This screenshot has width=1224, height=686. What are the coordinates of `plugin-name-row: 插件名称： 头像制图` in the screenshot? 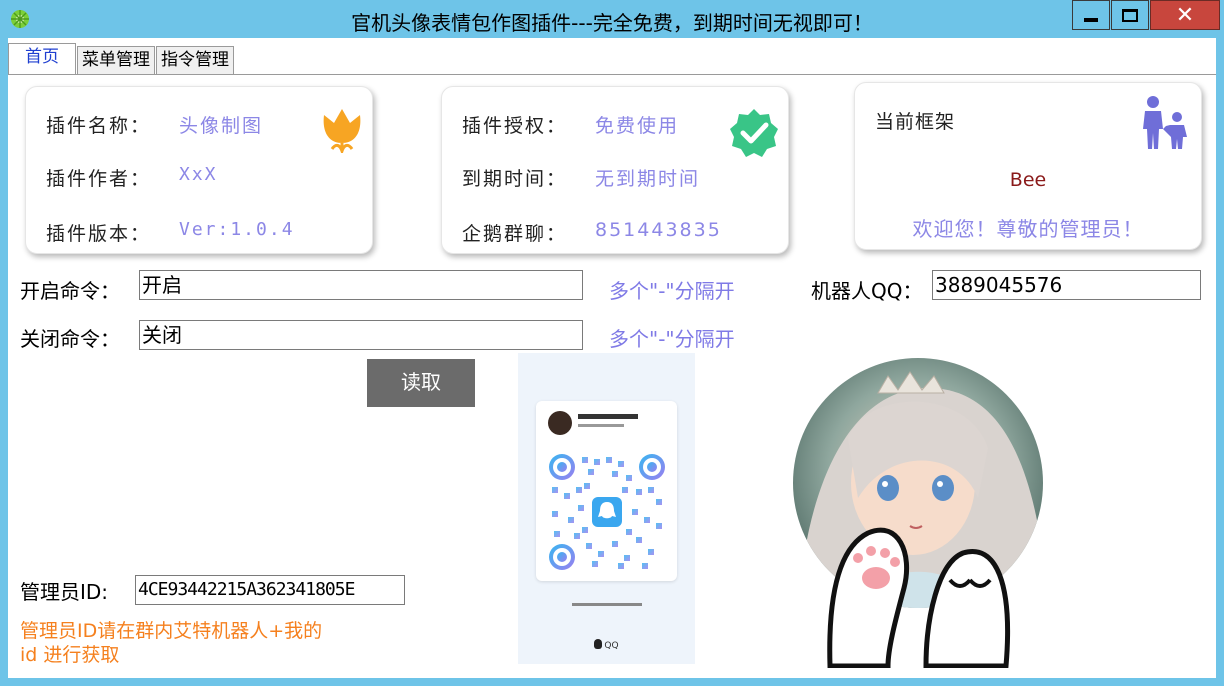 It's located at (154, 124).